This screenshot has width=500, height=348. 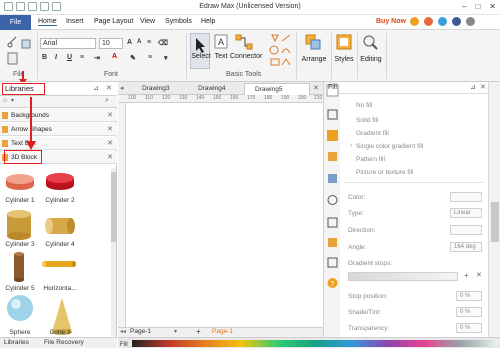 What do you see at coordinates (133, 58) in the screenshot?
I see `highlight-icon: ✎` at bounding box center [133, 58].